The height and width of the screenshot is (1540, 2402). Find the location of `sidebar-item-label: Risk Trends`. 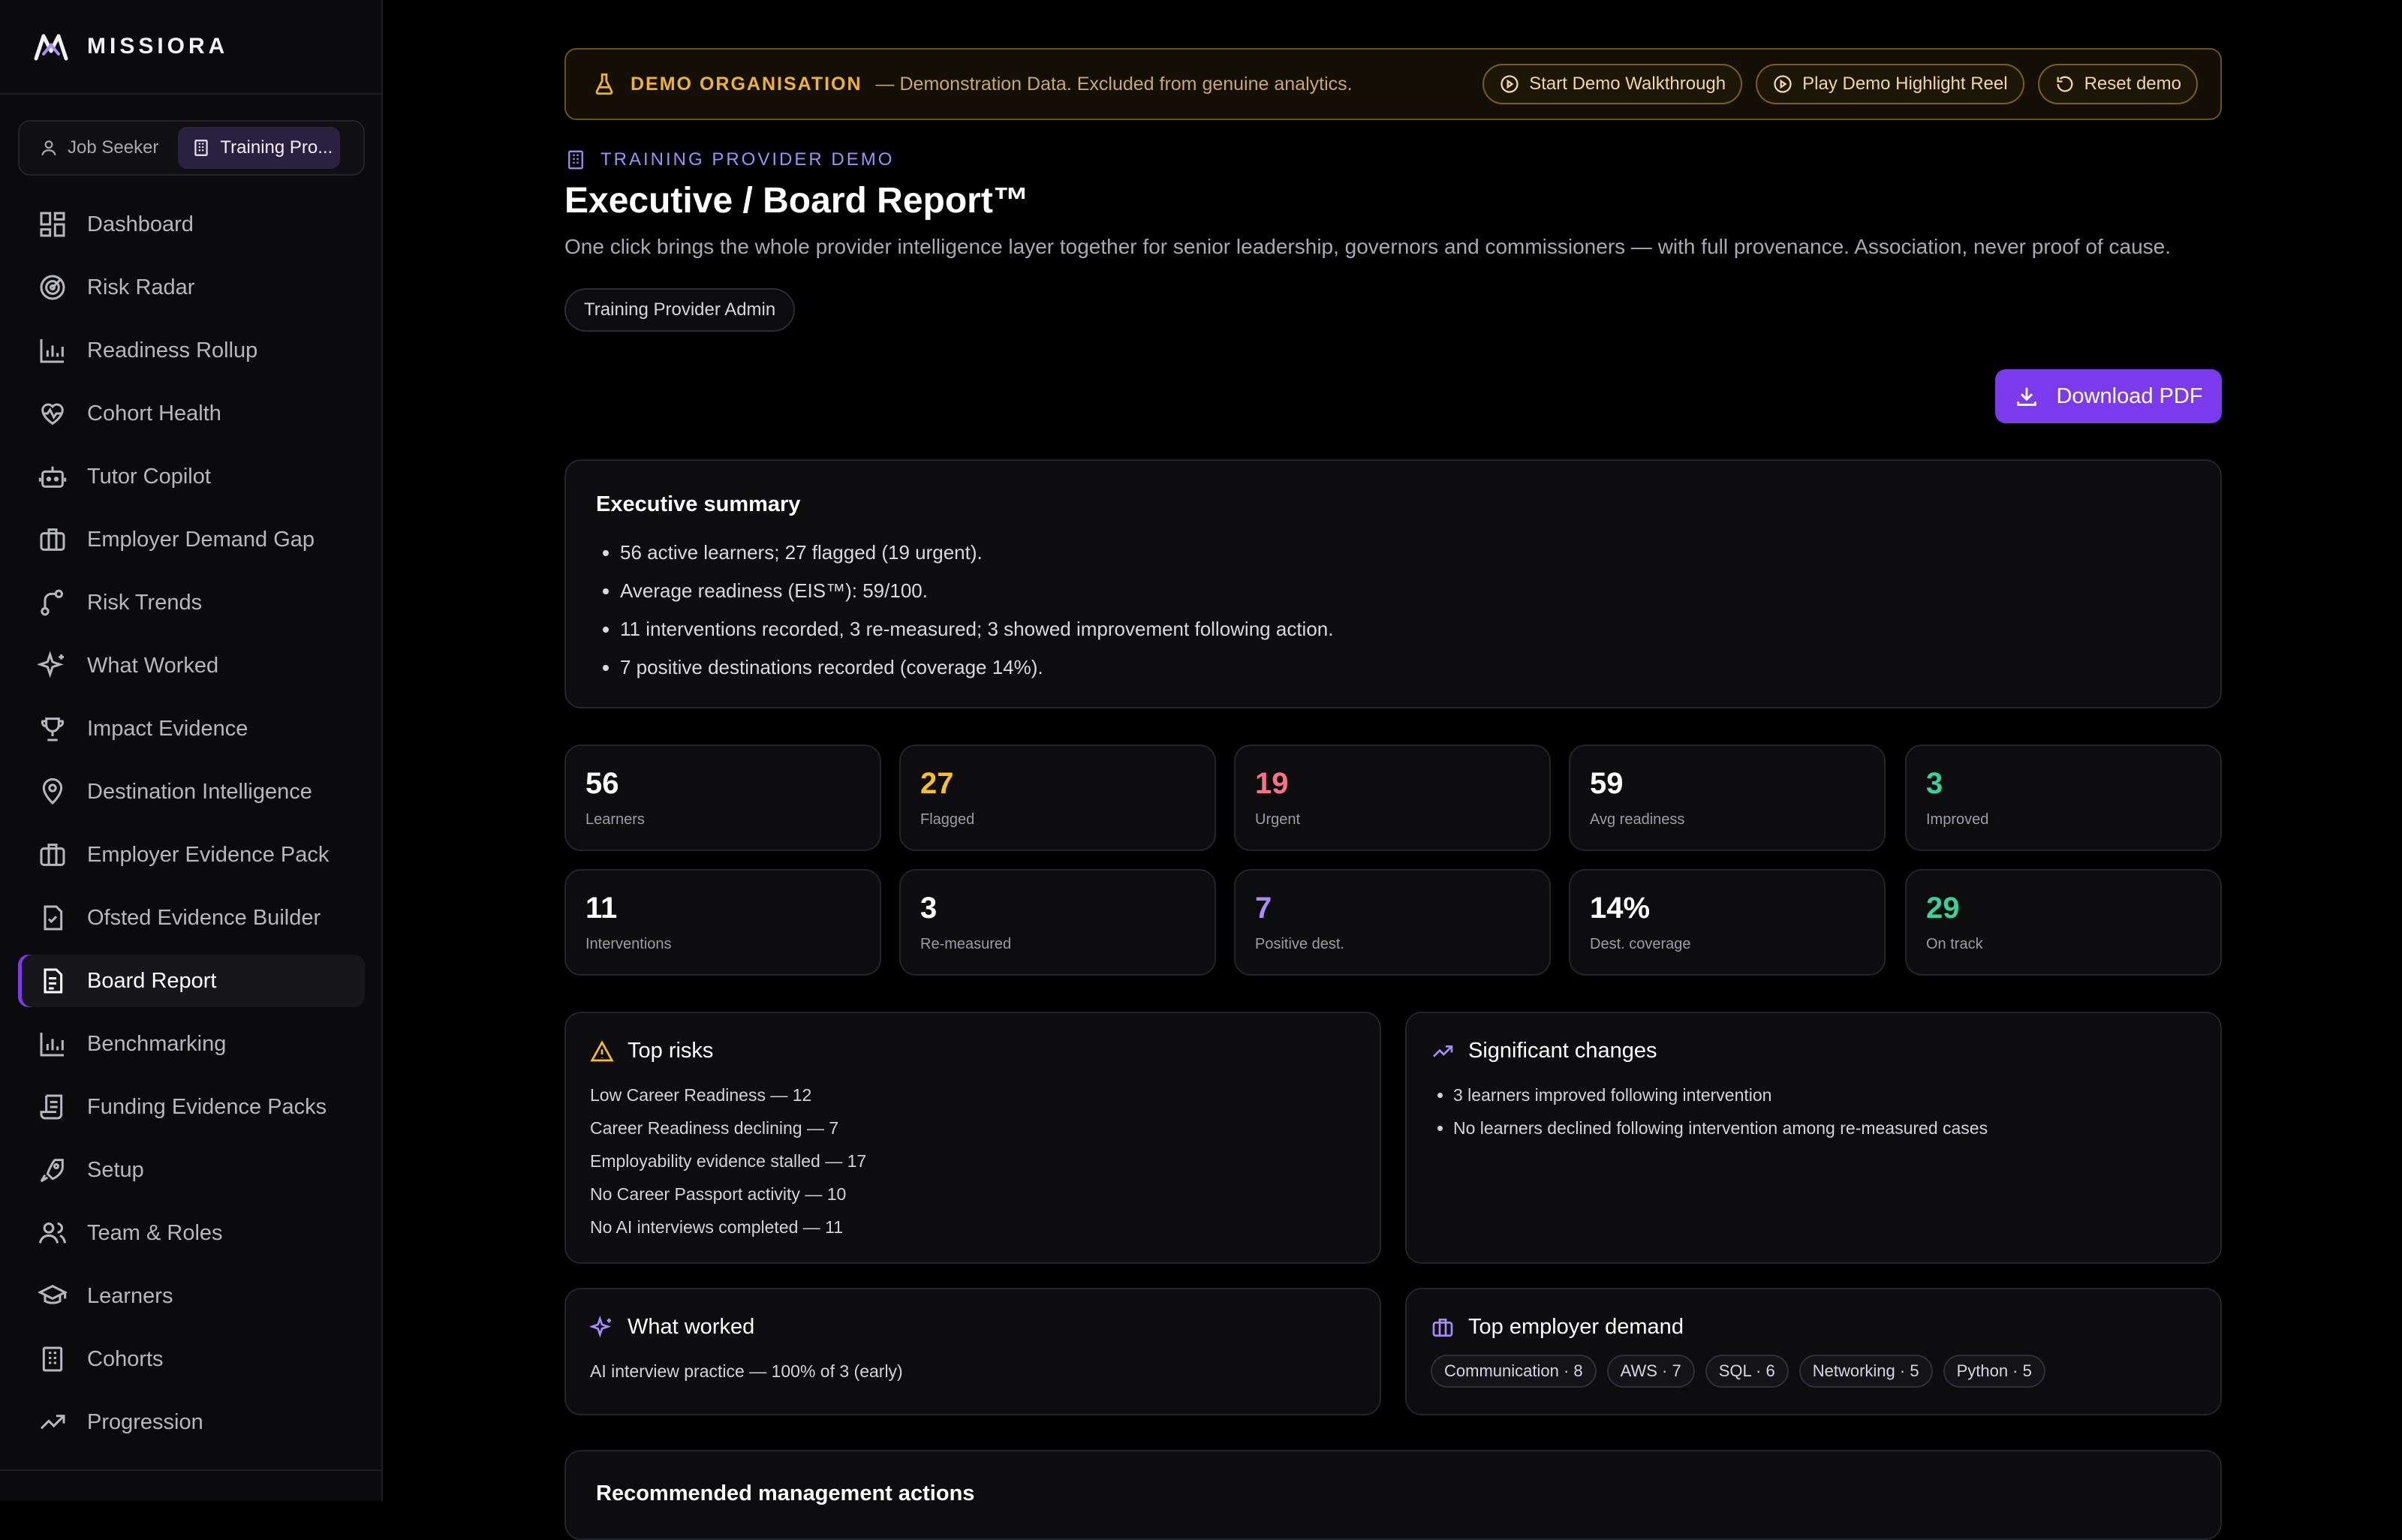

sidebar-item-label: Risk Trends is located at coordinates (145, 603).